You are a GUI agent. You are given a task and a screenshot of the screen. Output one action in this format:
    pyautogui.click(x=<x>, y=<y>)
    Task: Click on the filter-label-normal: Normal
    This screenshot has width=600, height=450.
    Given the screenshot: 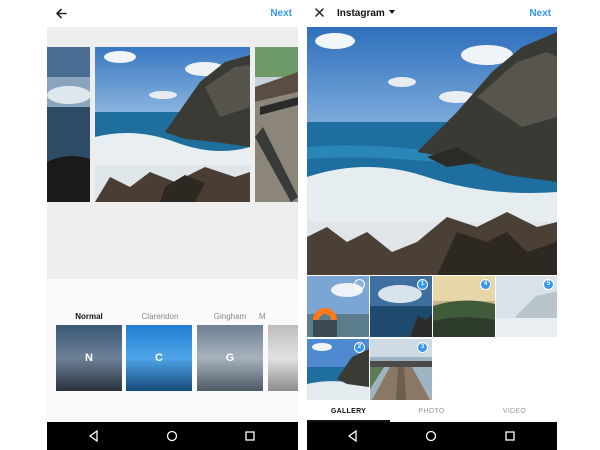 What is the action you would take?
    pyautogui.click(x=89, y=316)
    